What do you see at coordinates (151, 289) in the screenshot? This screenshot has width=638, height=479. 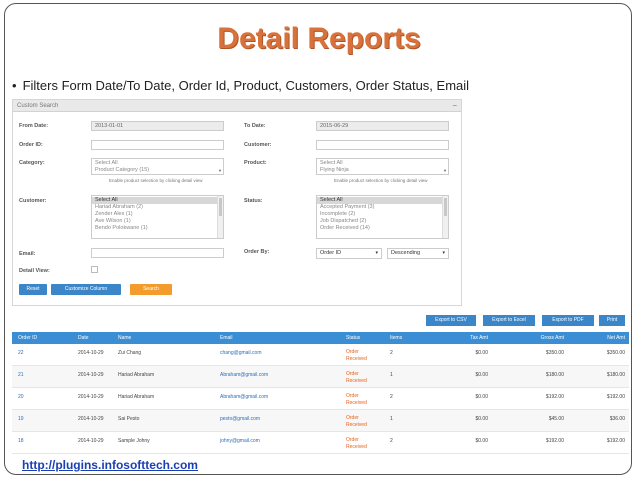 I see `search-button: Search` at bounding box center [151, 289].